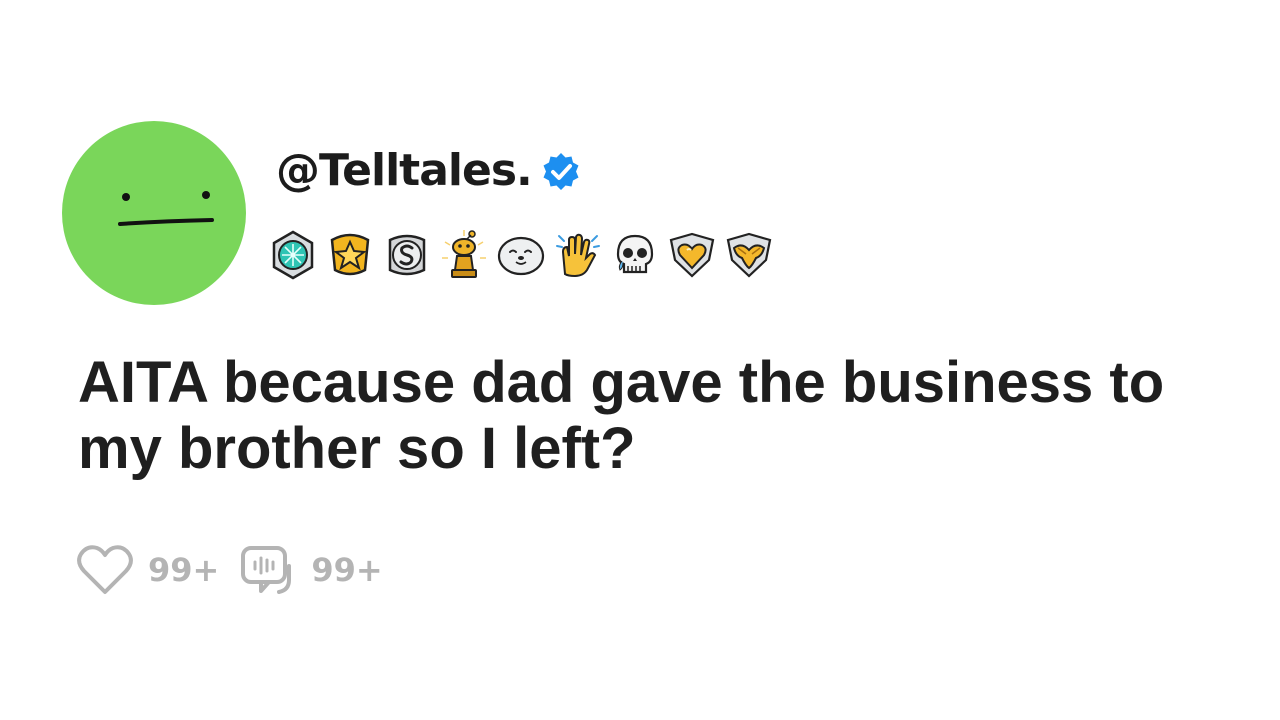 The height and width of the screenshot is (720, 1280). I want to click on neutral-face-icon, so click(154, 213).